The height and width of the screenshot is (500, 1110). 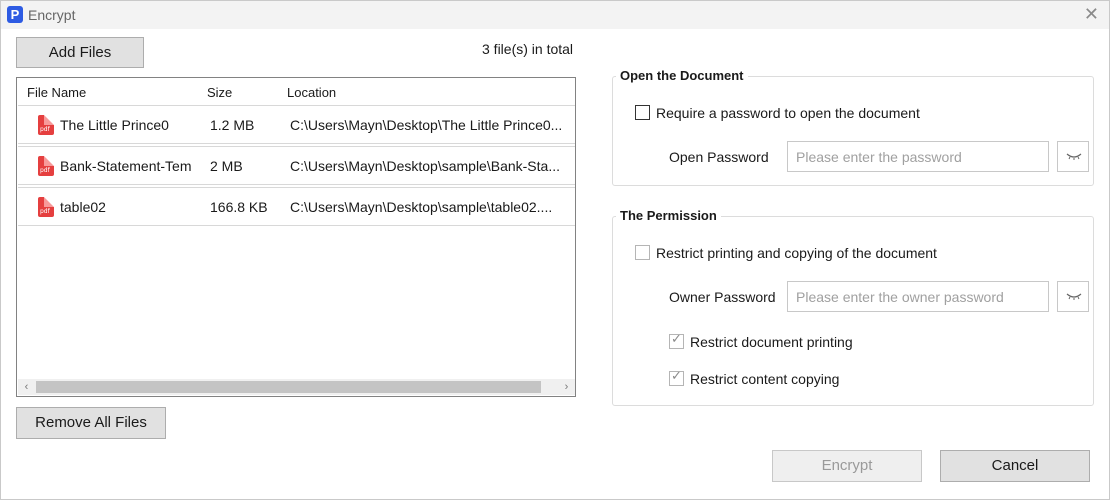 What do you see at coordinates (80, 52) in the screenshot?
I see `add-files-button: Add Files` at bounding box center [80, 52].